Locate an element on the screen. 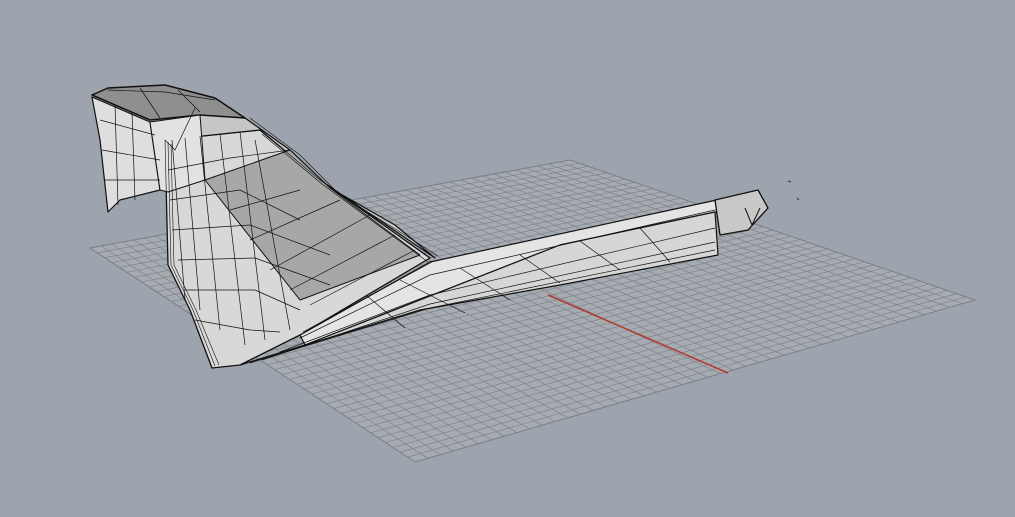 The height and width of the screenshot is (517, 1015). tower-back-inner is located at coordinates (177, 153).